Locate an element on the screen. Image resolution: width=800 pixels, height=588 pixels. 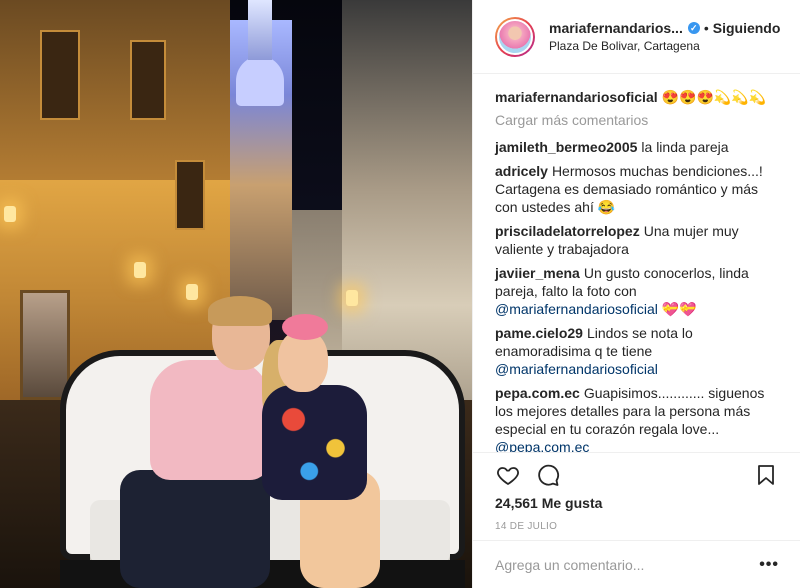
action-icons-row is located at coordinates (637, 473).